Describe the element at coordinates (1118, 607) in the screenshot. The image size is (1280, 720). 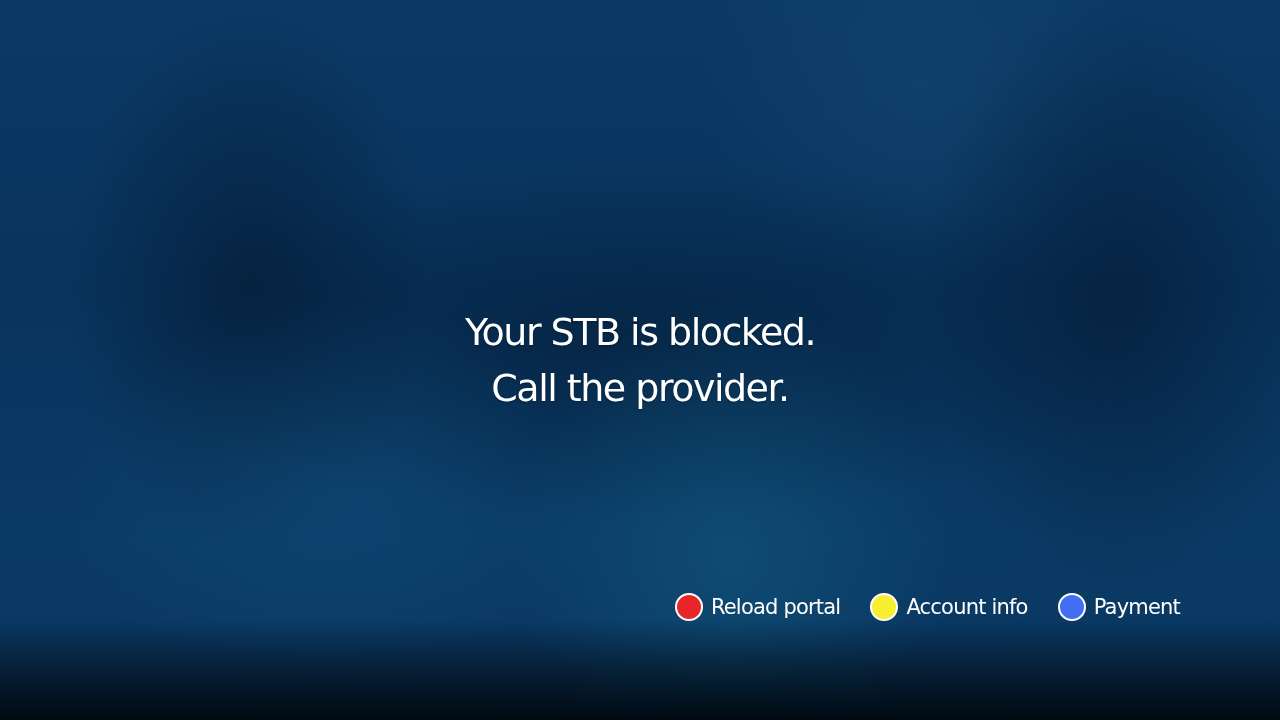
I see `key-hint-button: Payment` at that location.